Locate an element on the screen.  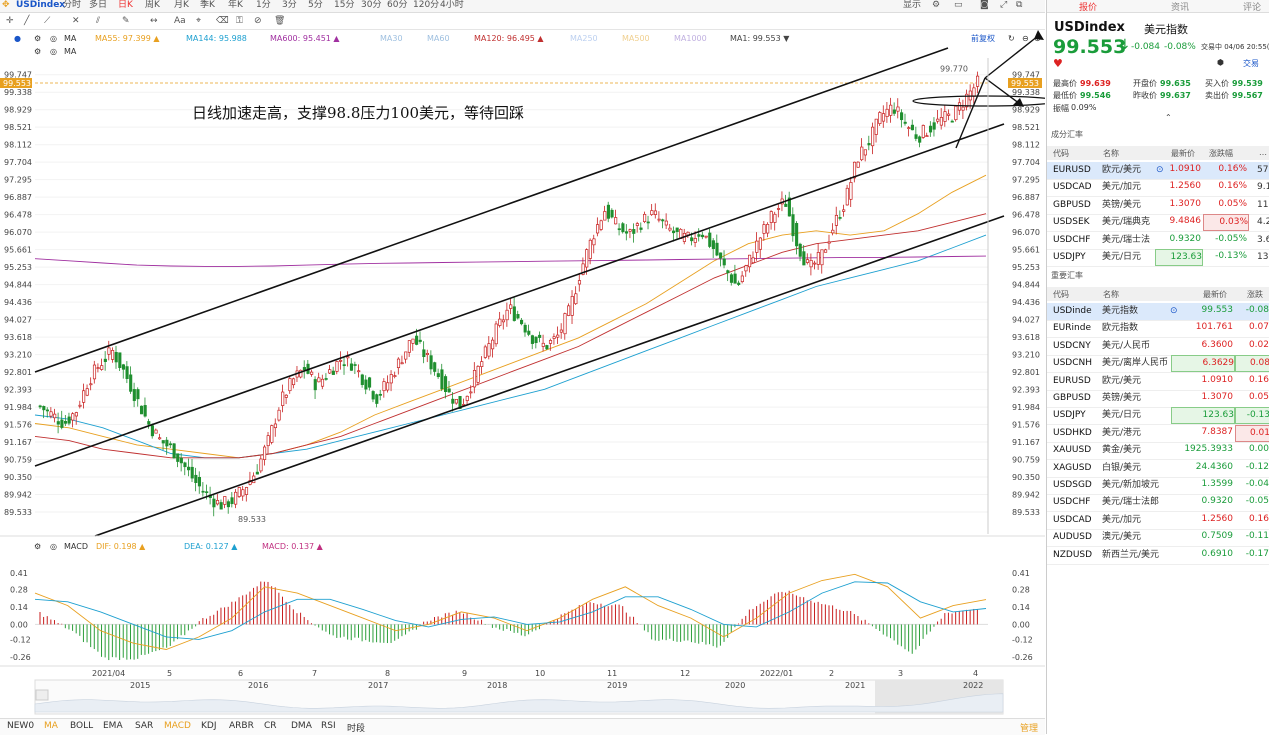
quote-row: EURinde 欧元指数 101.761 0.07 is located at coordinates (1158, 329).